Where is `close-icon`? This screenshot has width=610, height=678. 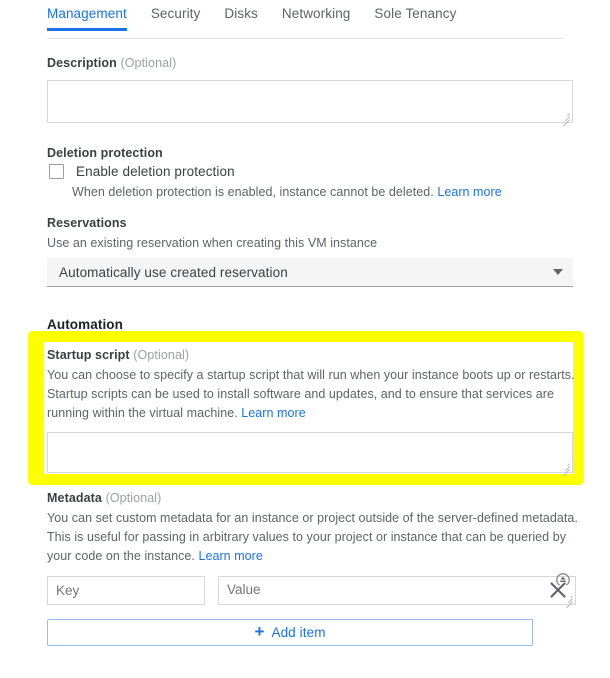 close-icon is located at coordinates (558, 590).